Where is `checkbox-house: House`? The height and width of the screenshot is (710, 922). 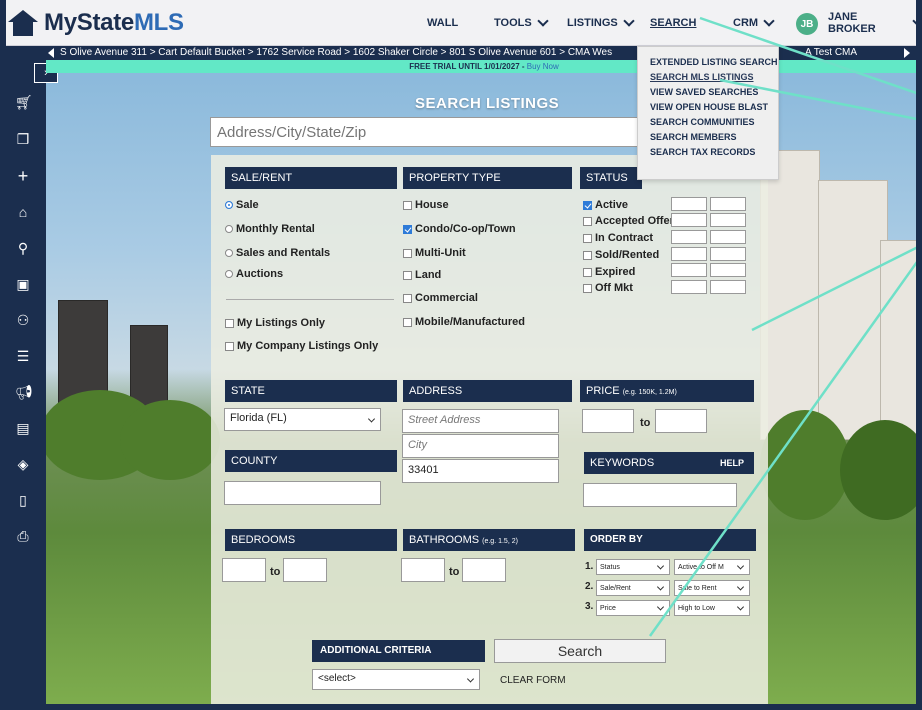 checkbox-house: House is located at coordinates (426, 205).